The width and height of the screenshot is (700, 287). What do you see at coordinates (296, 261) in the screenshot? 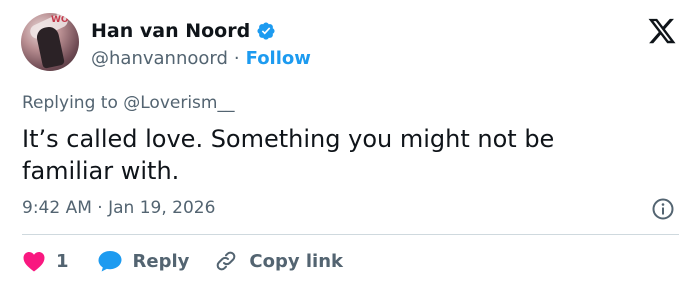
I see `copy-link-label: Copy link` at bounding box center [296, 261].